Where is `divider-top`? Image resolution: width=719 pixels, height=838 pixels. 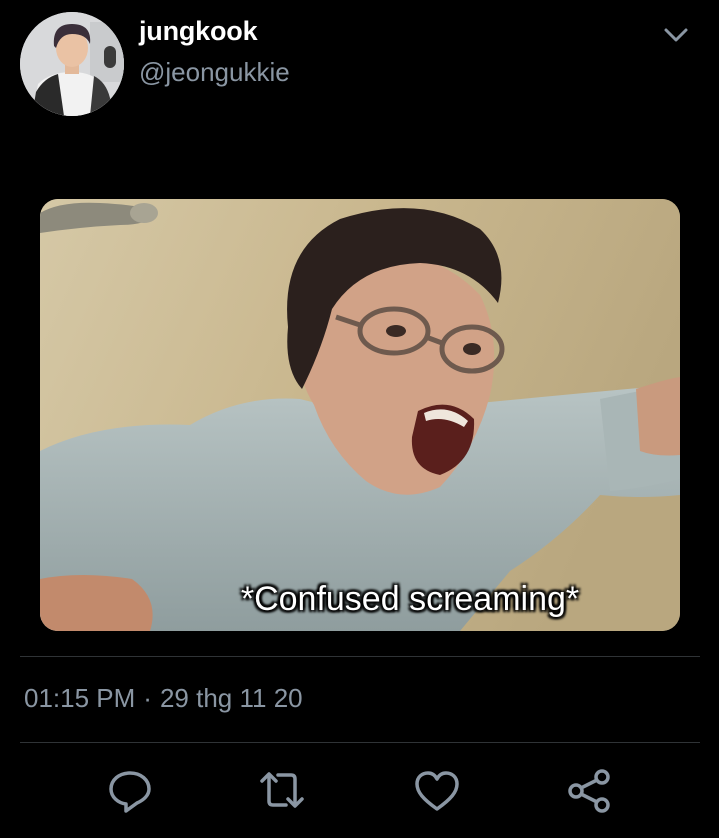 divider-top is located at coordinates (360, 656).